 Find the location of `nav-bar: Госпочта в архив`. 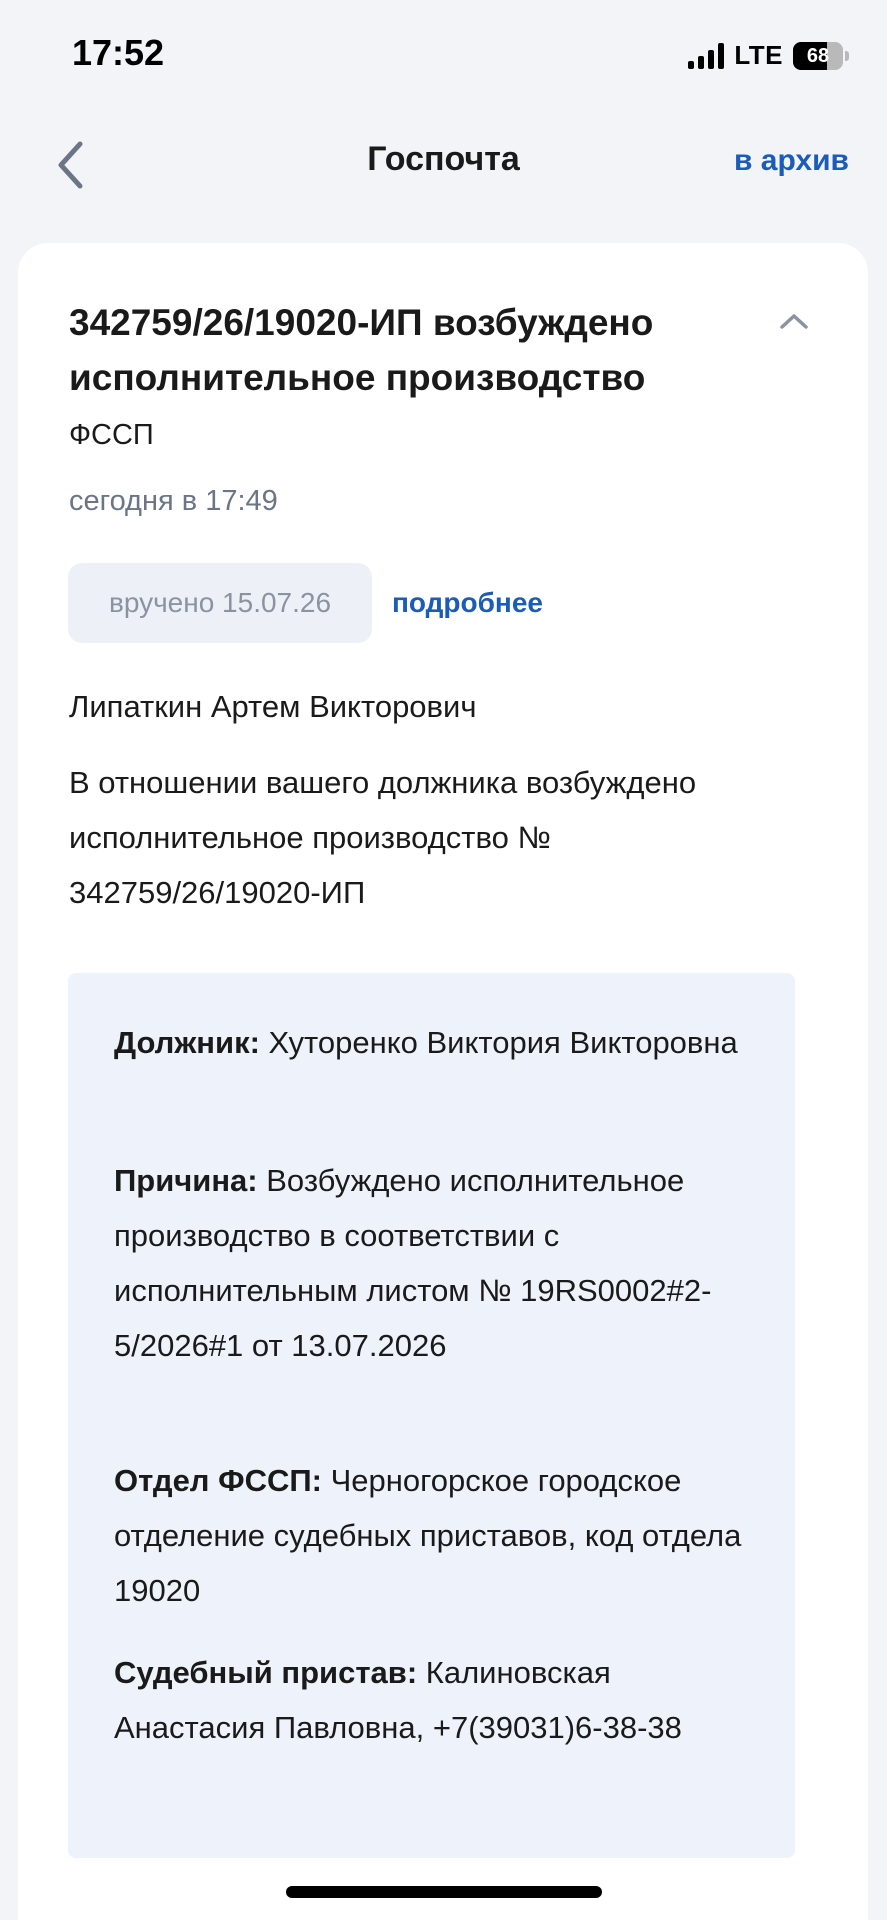

nav-bar: Госпочта в архив is located at coordinates (443, 165).